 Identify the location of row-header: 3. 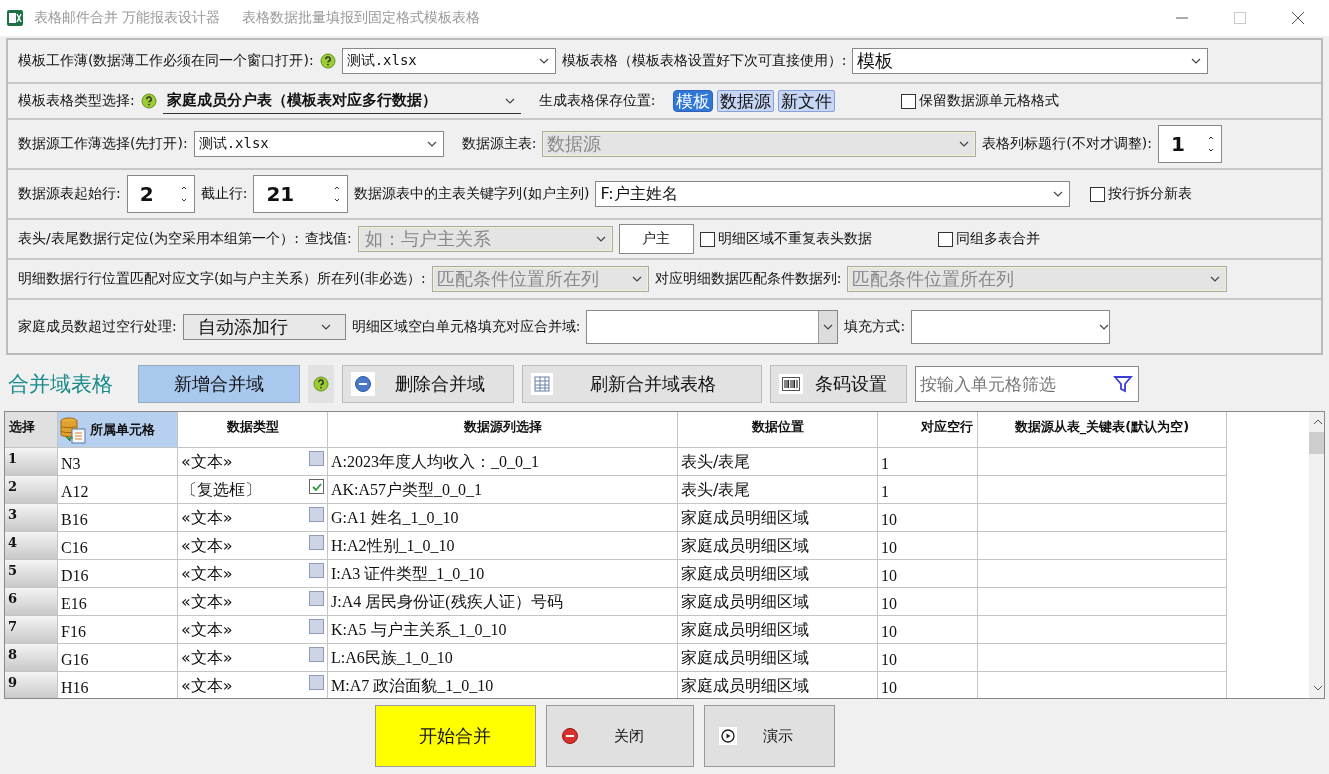
(31, 518).